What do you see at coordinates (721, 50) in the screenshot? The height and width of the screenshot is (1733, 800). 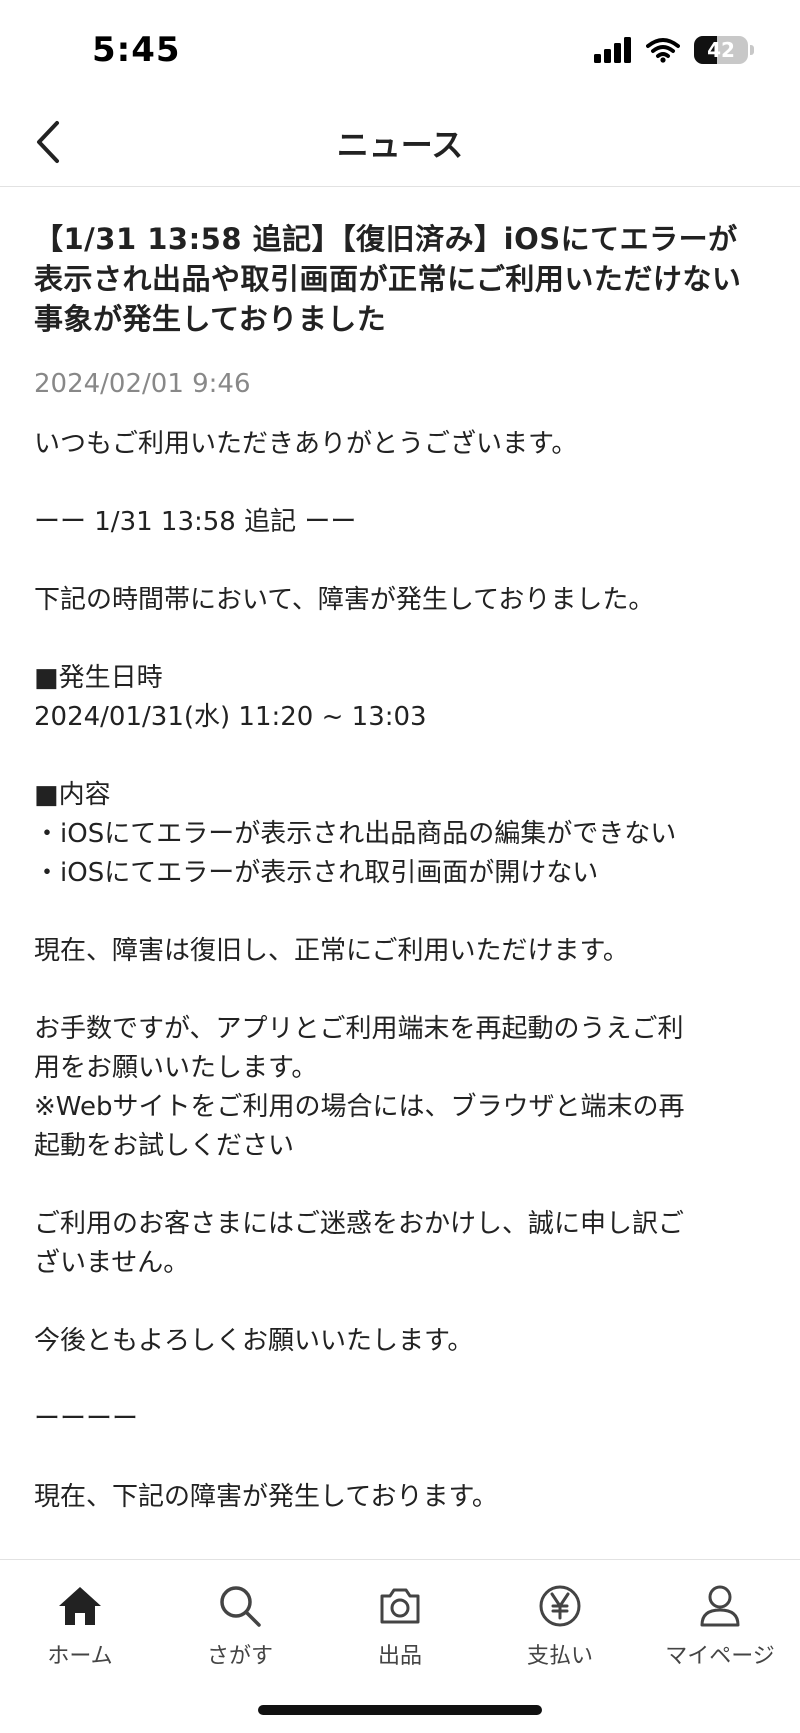 I see `battery-level: 42` at bounding box center [721, 50].